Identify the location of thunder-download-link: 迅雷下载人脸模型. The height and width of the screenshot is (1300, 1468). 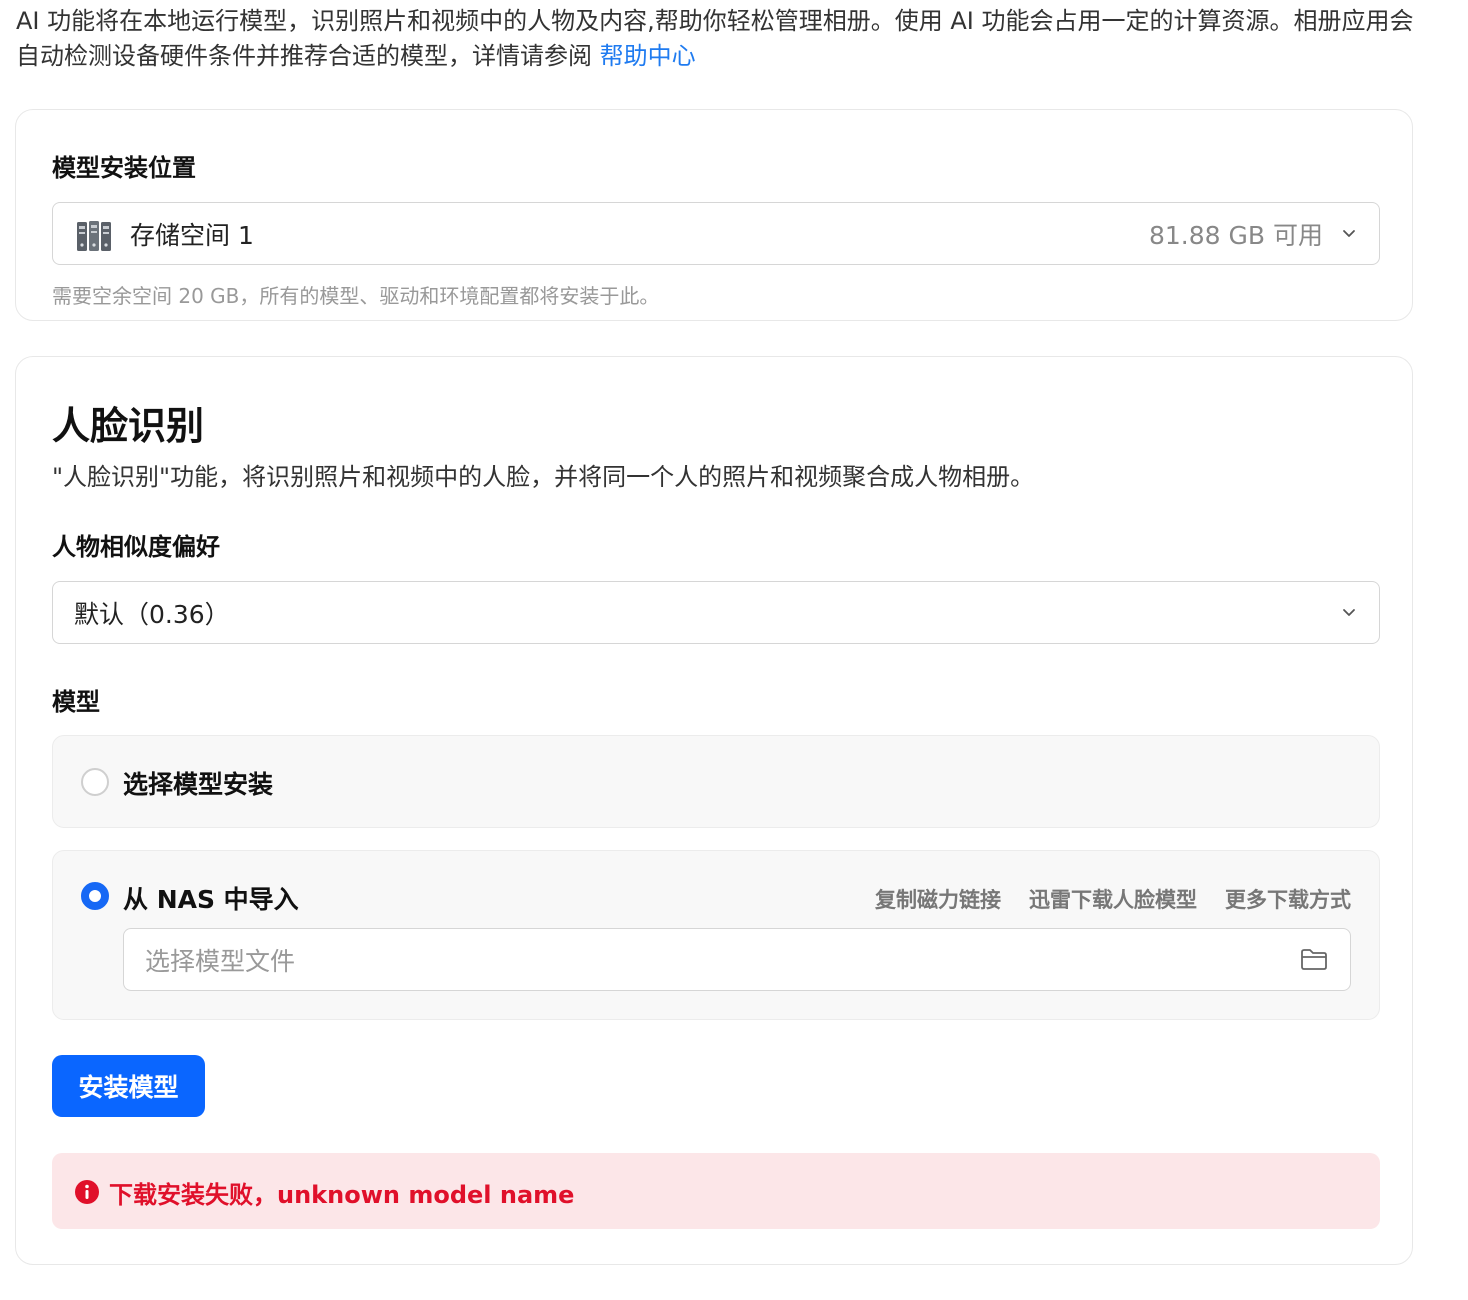
(1113, 899).